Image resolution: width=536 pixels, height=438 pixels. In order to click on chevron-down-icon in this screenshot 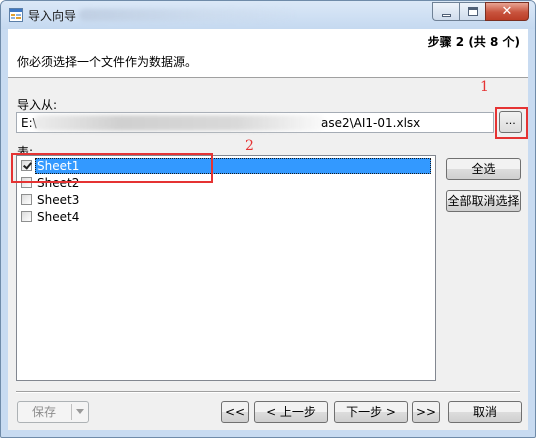, I will do `click(80, 411)`.